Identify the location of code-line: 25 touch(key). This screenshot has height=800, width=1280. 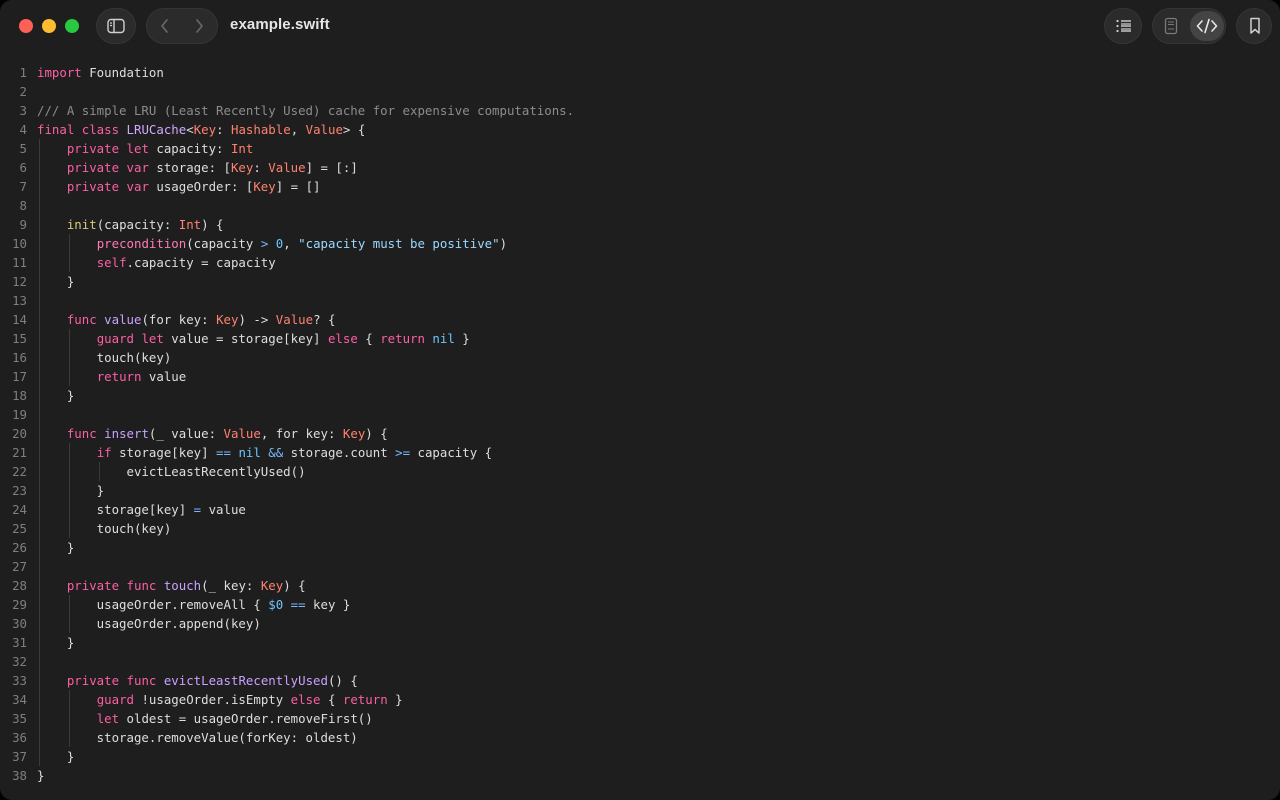
(640, 528).